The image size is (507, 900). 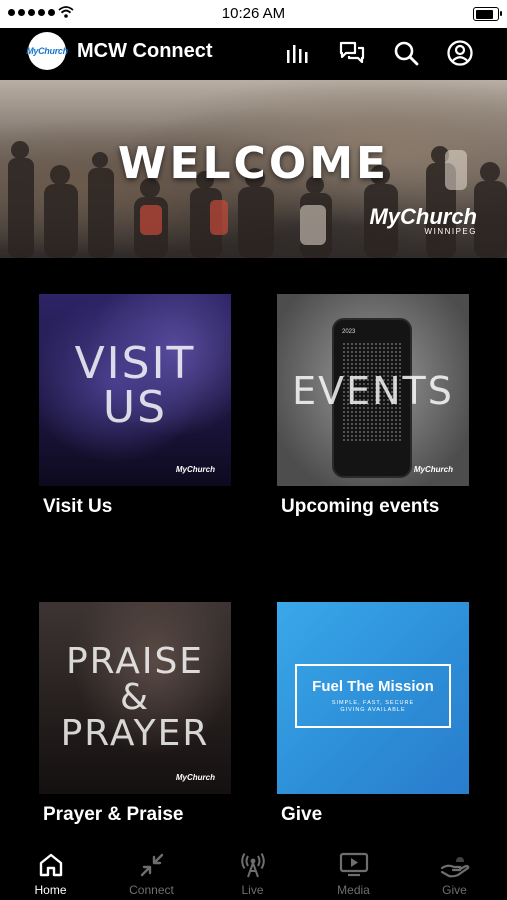 I want to click on give-box-sub-2: GIVING AVAILABLE, so click(x=373, y=710).